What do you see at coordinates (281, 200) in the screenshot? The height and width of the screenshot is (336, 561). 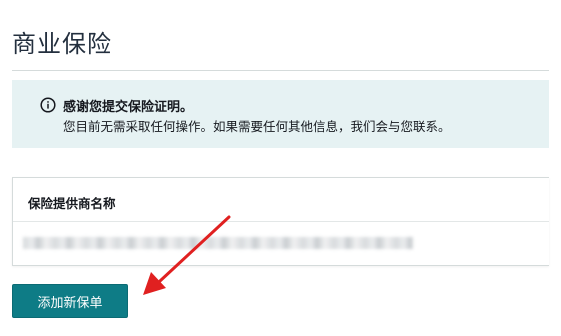 I see `table-header: 保险提供商名称` at bounding box center [281, 200].